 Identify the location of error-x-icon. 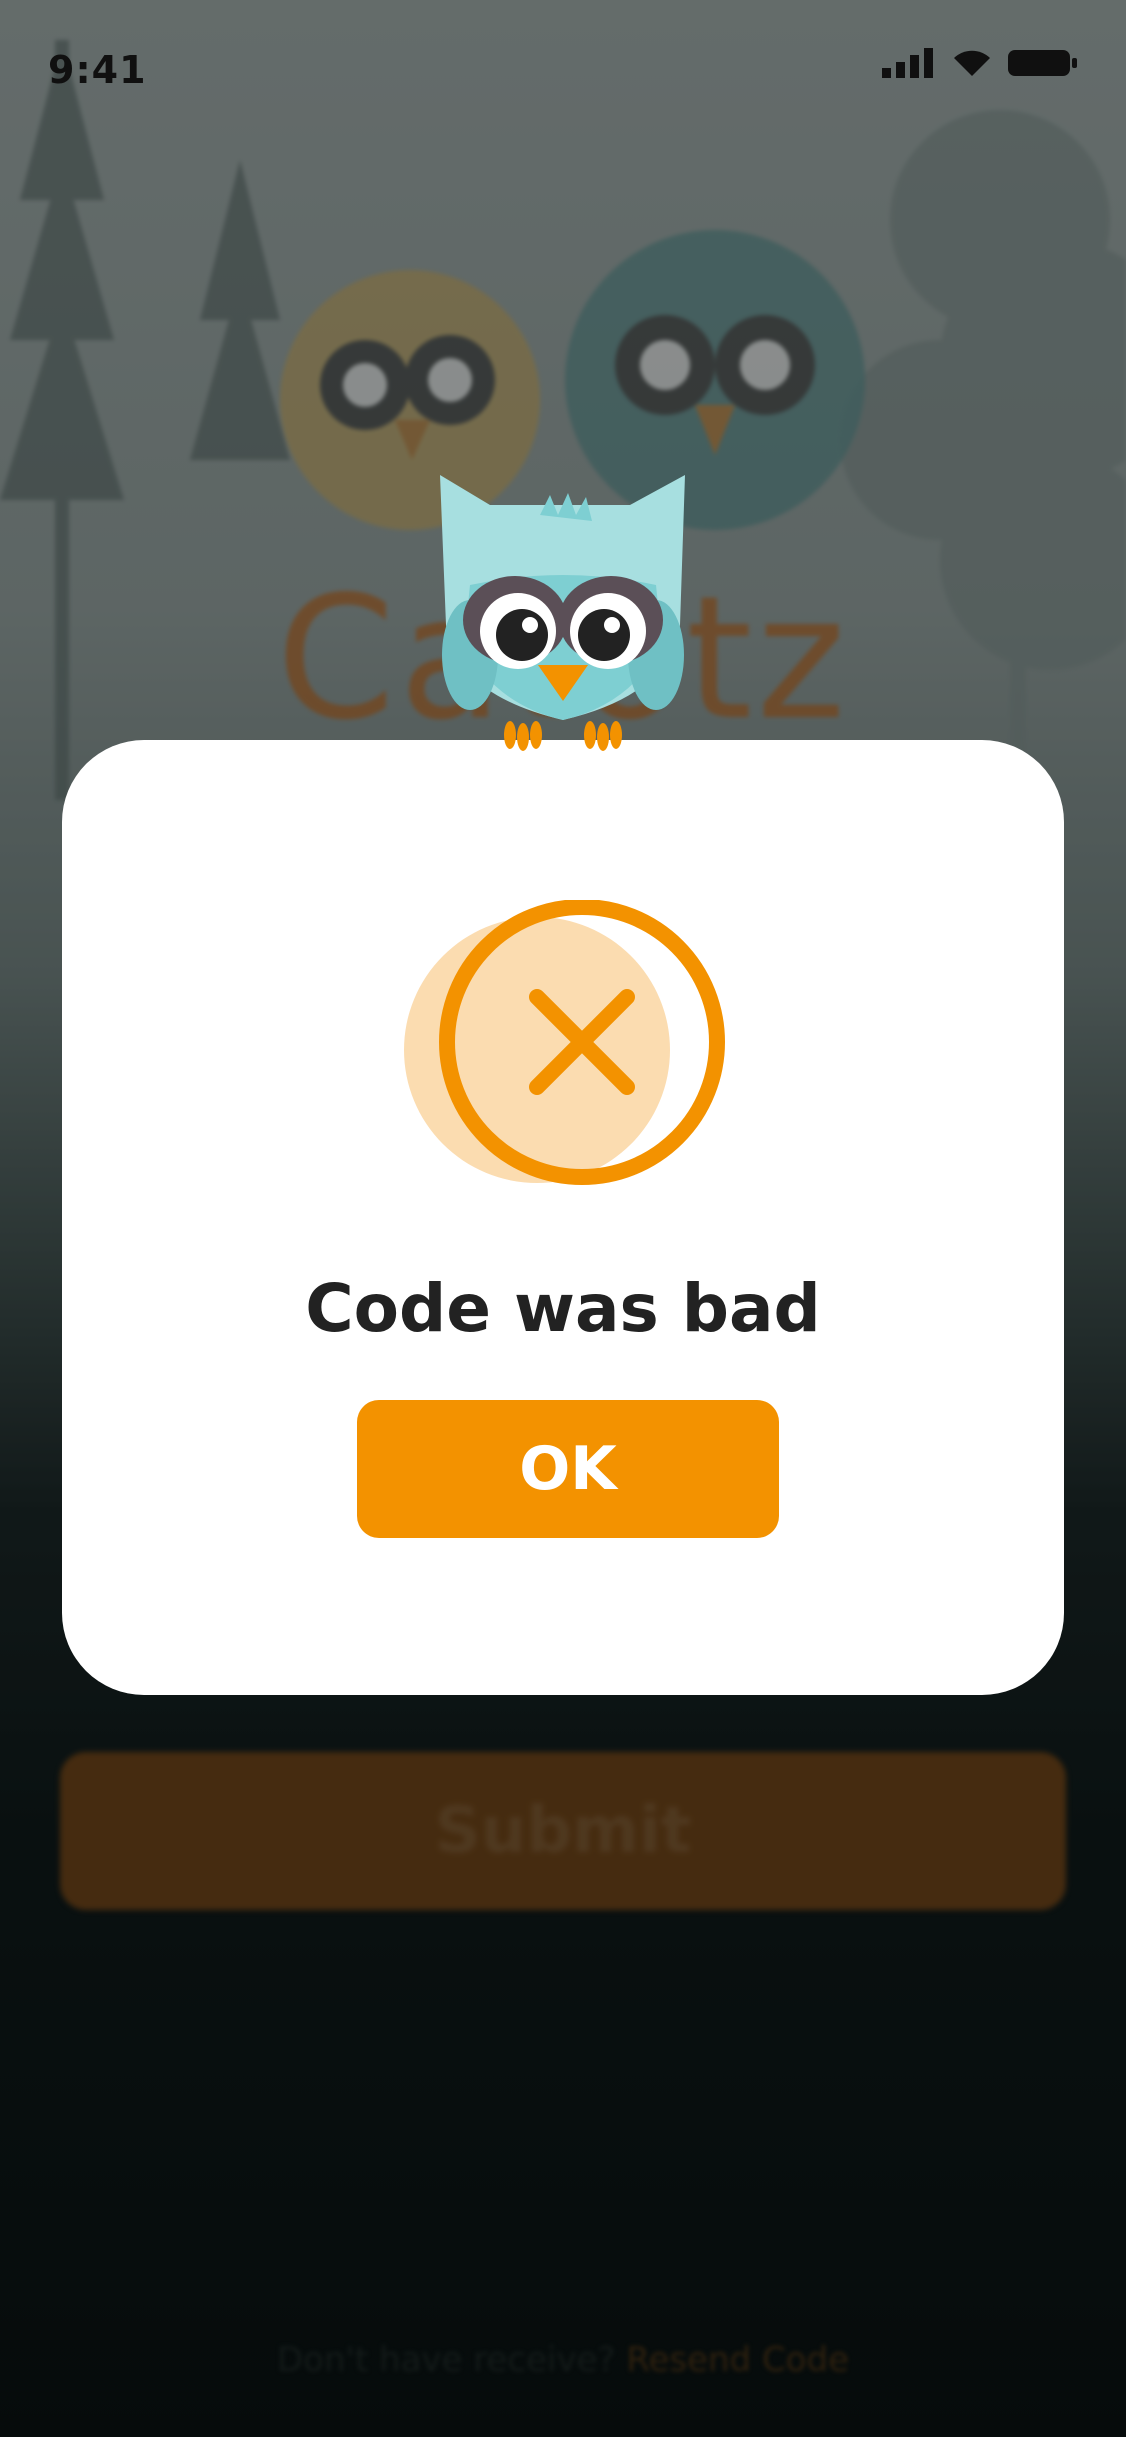
(564, 1042).